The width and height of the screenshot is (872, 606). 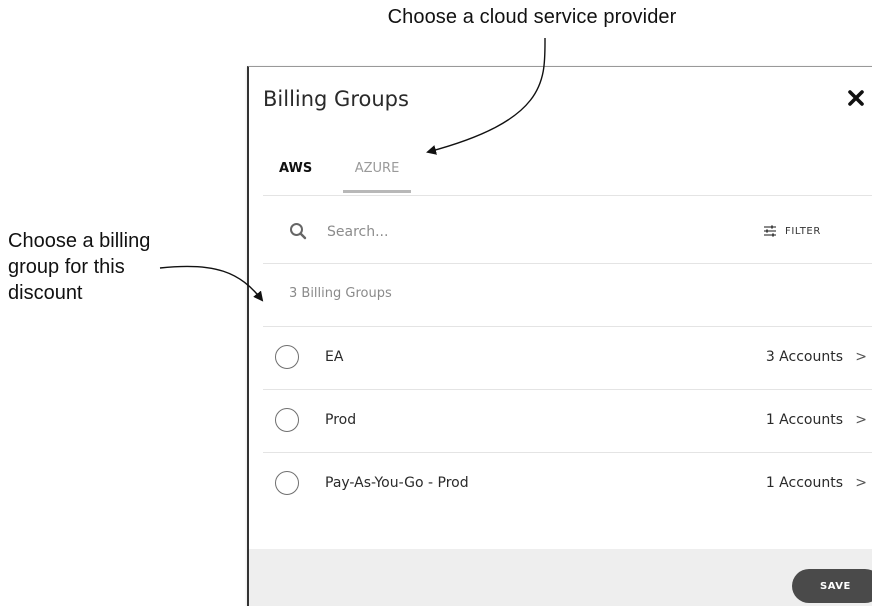 I want to click on sliders-icon, so click(x=770, y=231).